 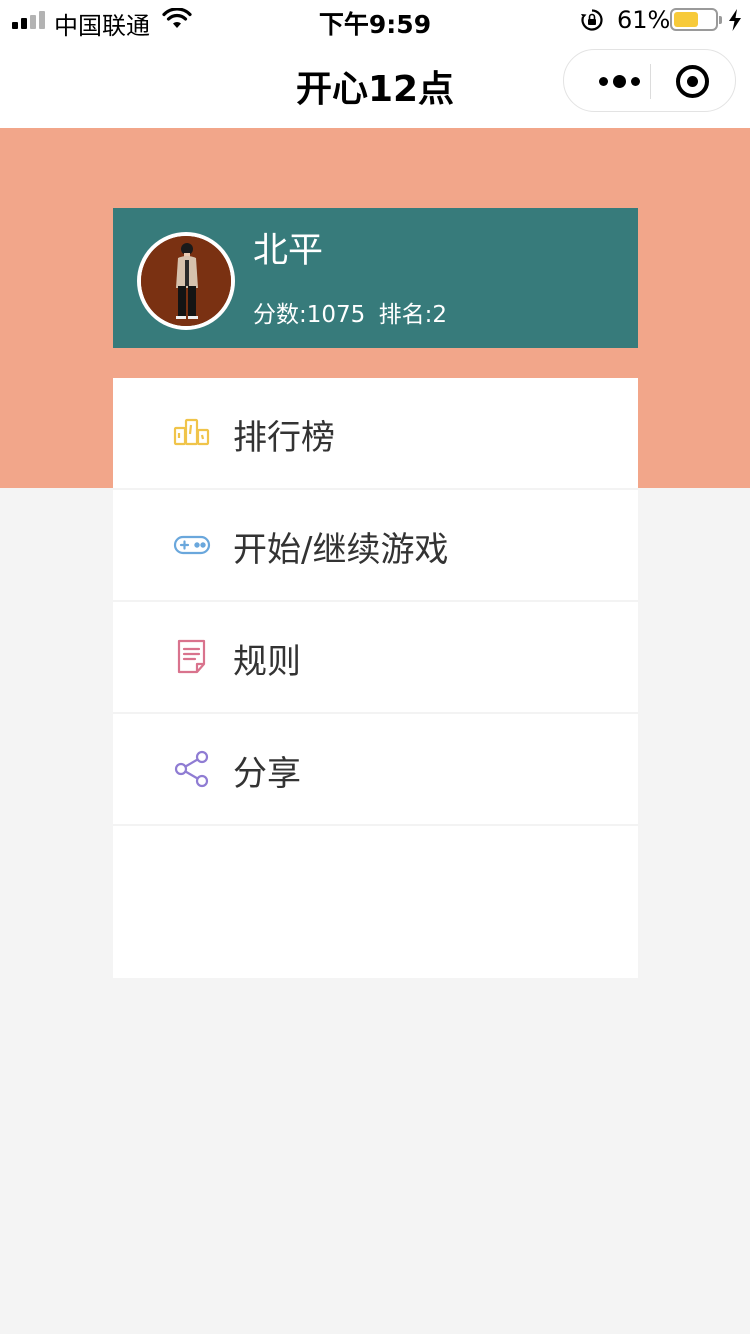 What do you see at coordinates (412, 315) in the screenshot?
I see `rank-text: 排名:2` at bounding box center [412, 315].